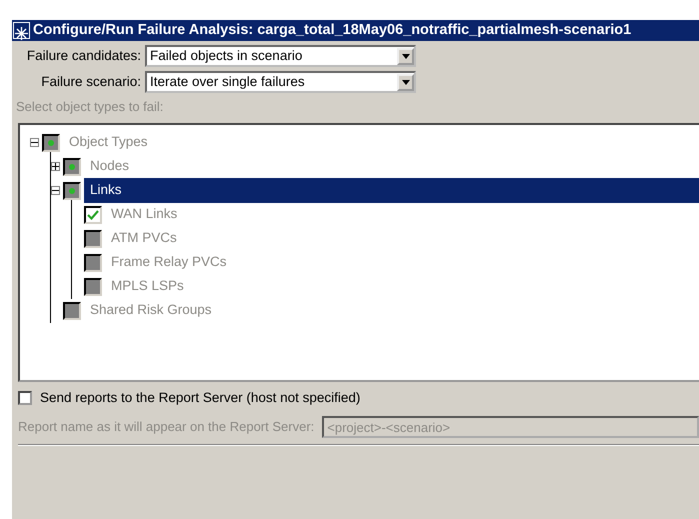  What do you see at coordinates (93, 215) in the screenshot?
I see `checkmark-icon` at bounding box center [93, 215].